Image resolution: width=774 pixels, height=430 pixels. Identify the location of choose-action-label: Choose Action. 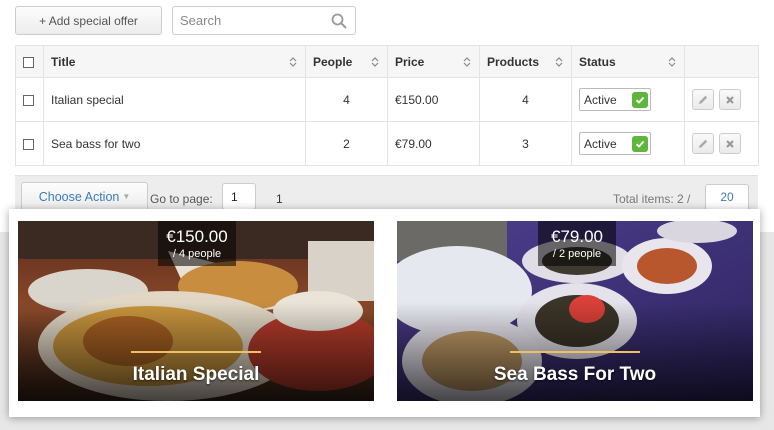
(79, 196).